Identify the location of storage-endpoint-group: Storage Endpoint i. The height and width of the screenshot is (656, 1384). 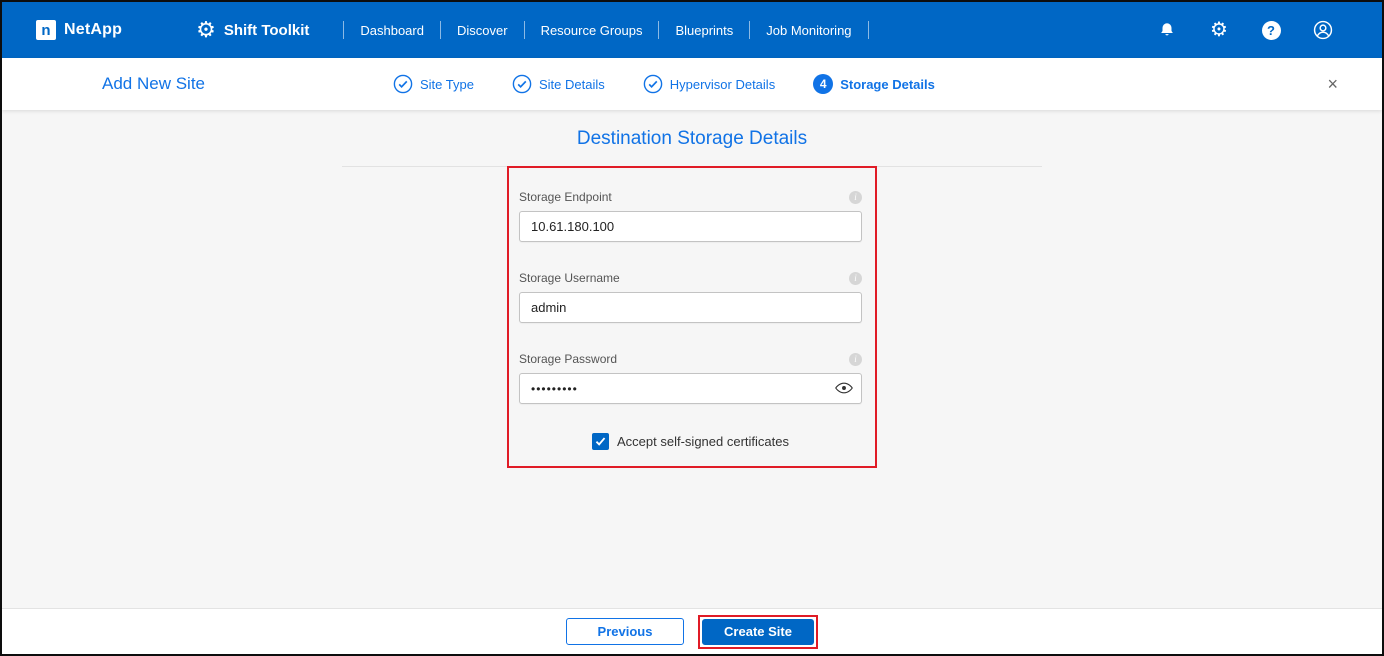
(690, 216).